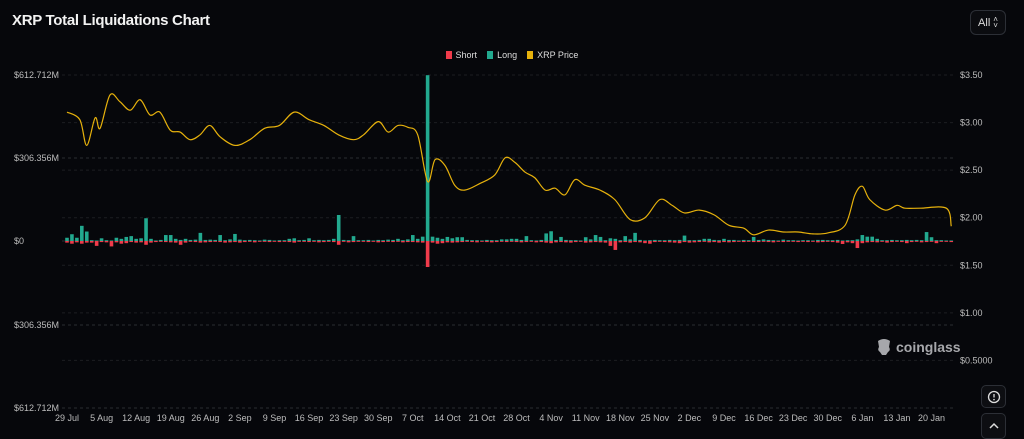  What do you see at coordinates (862, 418) in the screenshot?
I see `x-axis-tick: 6 Jan` at bounding box center [862, 418].